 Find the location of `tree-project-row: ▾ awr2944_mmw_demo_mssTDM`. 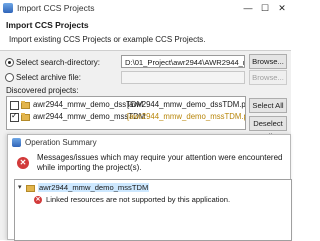

tree-project-row: ▾ awr2944_mmw_demo_mssTDM is located at coordinates (153, 188).